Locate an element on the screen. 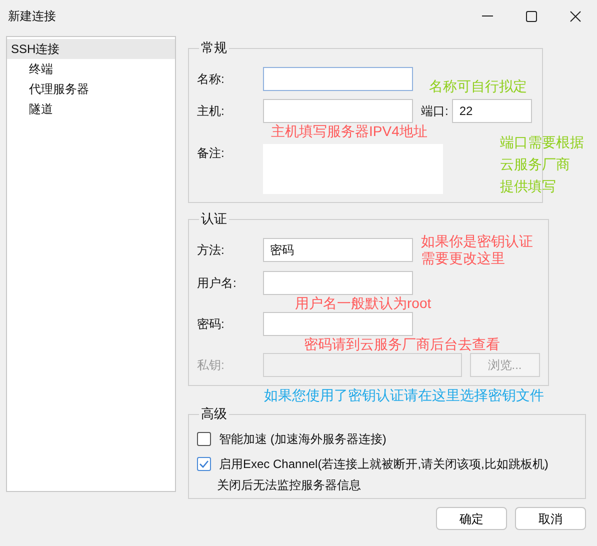 The image size is (597, 546). check-icon is located at coordinates (204, 464).